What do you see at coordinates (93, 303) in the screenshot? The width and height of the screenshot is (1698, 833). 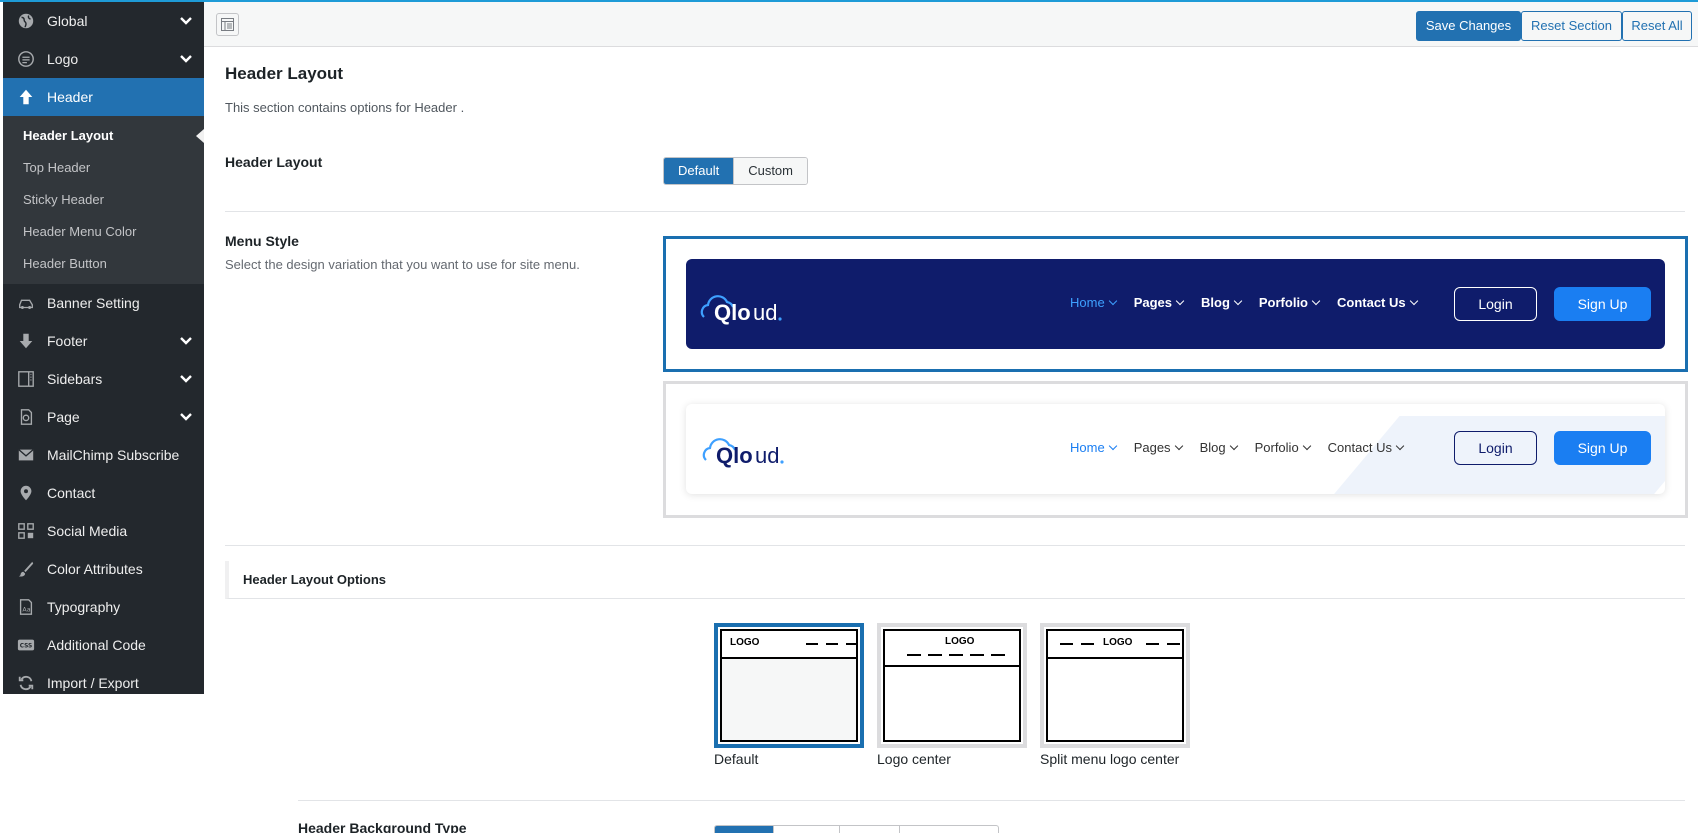 I see `sidebar-item-label: Banner Setting` at bounding box center [93, 303].